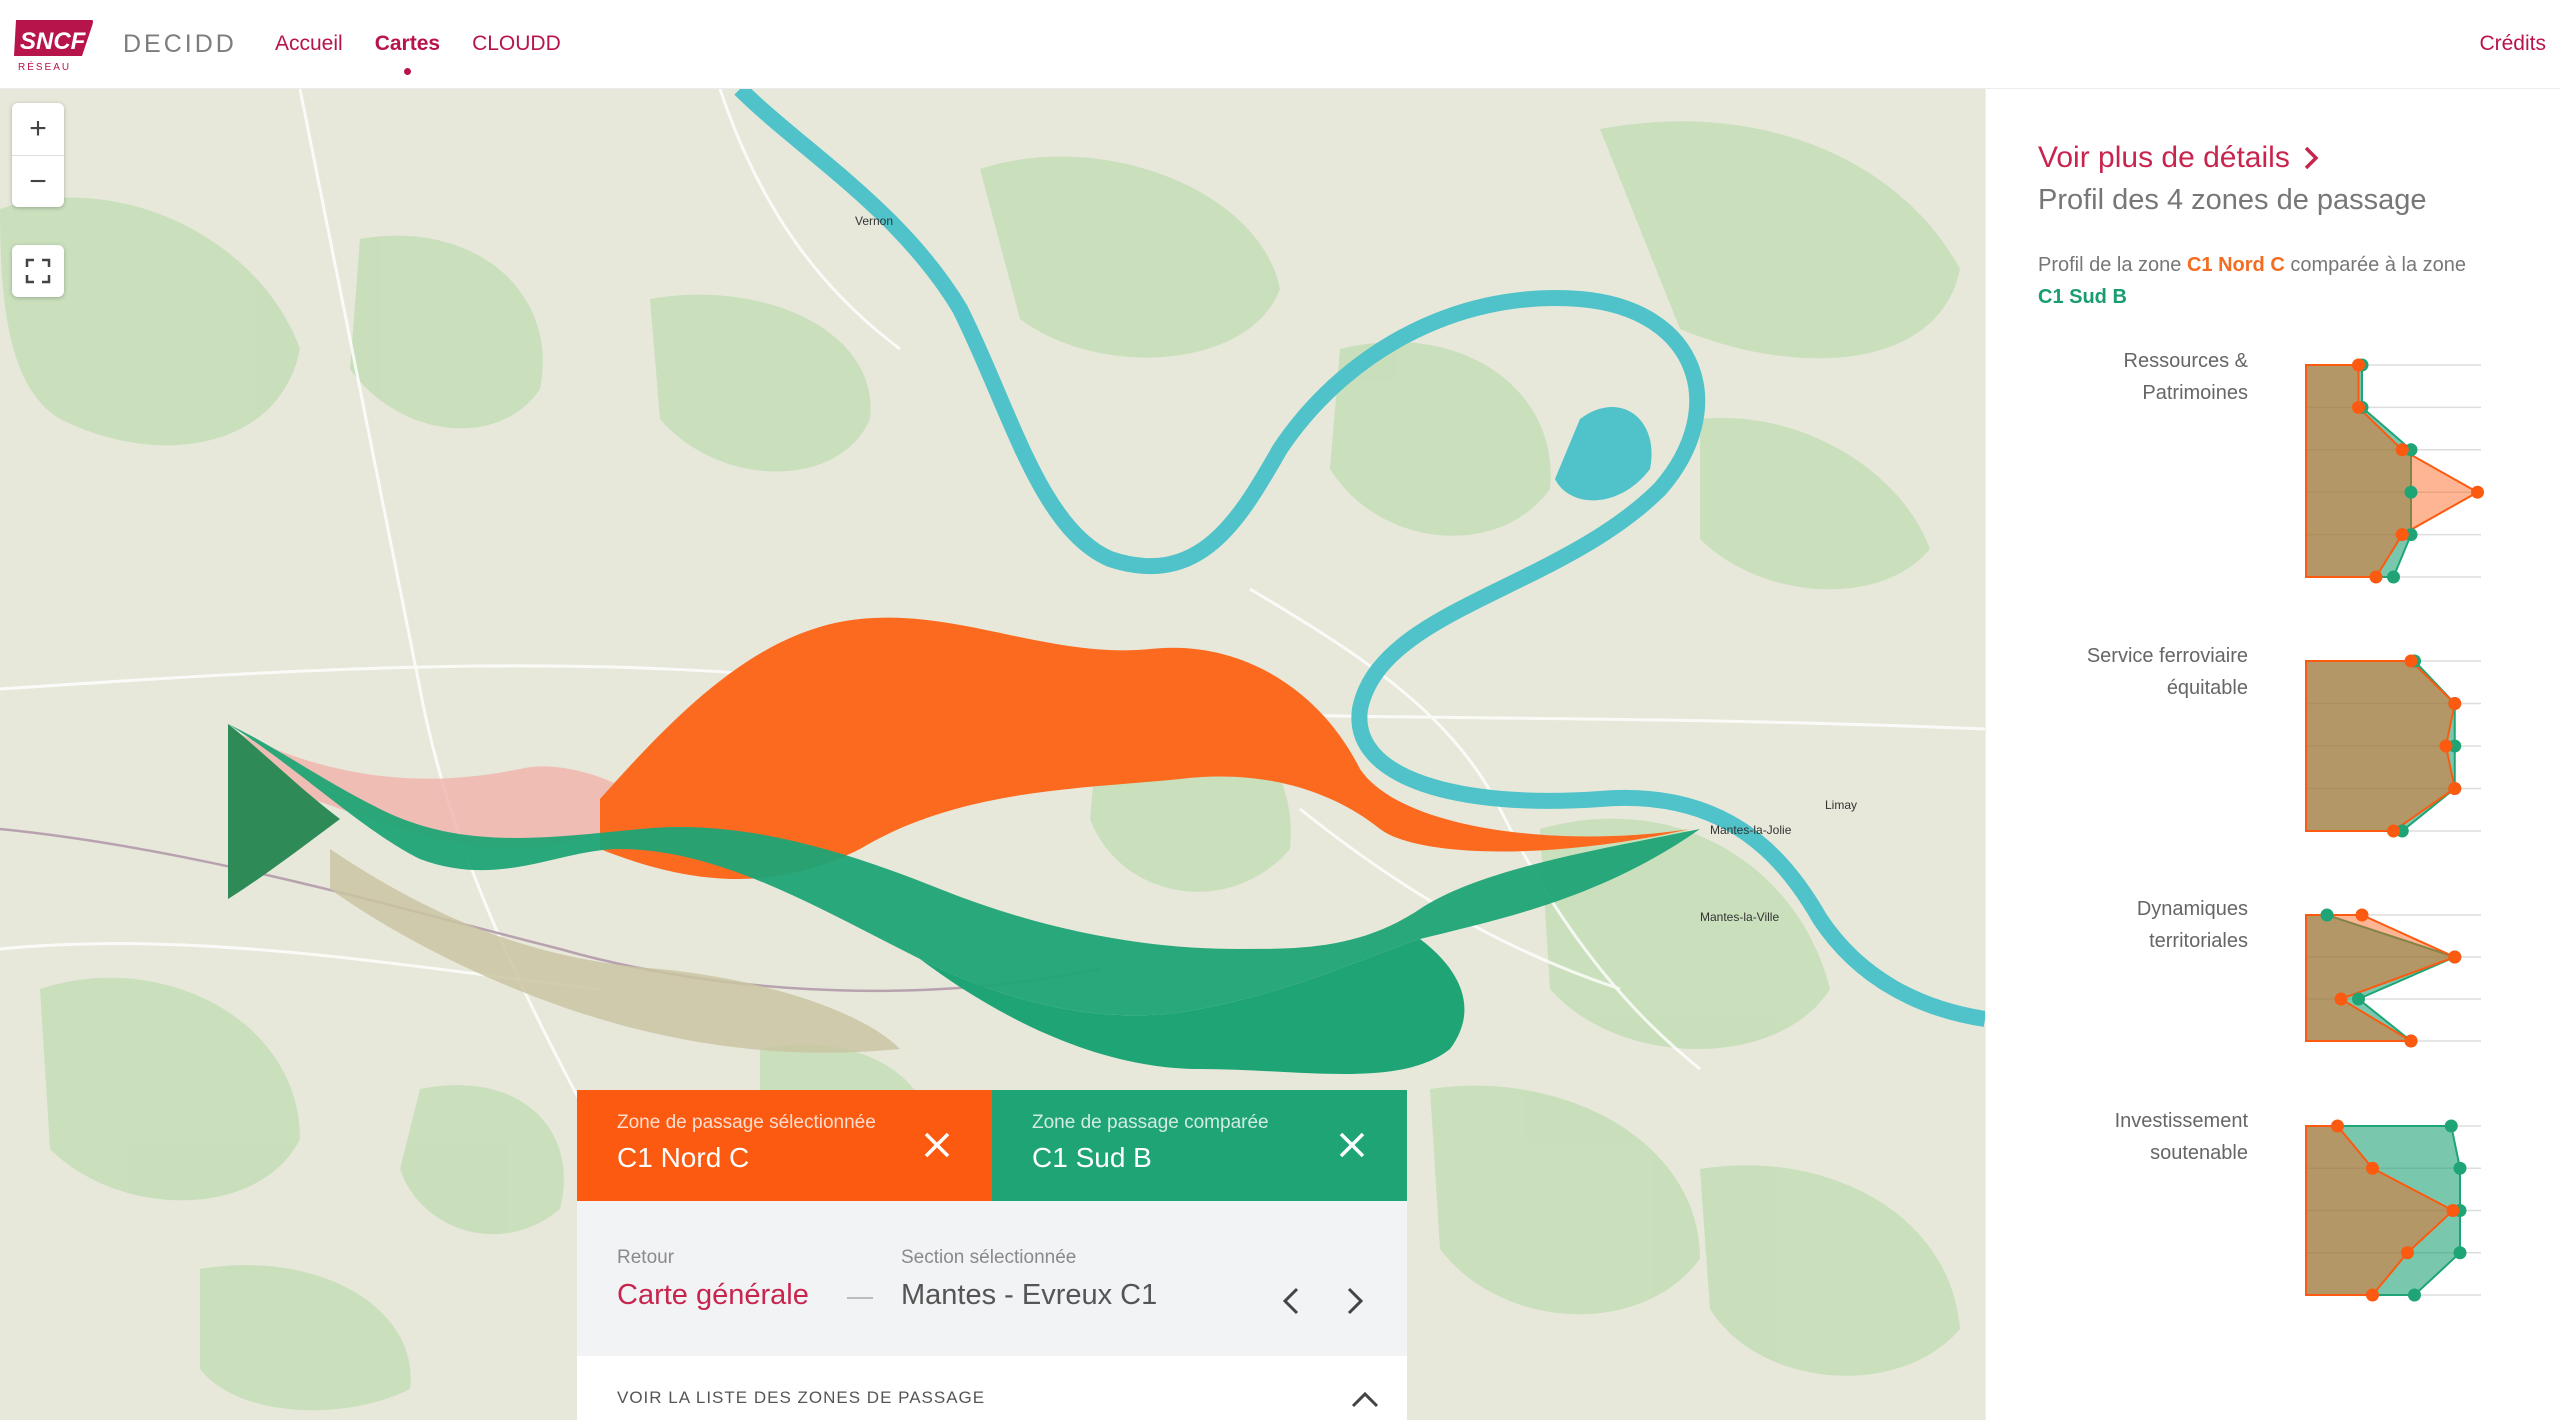 This screenshot has height=1420, width=2560. What do you see at coordinates (1292, 1301) in the screenshot?
I see `previous-section-icon` at bounding box center [1292, 1301].